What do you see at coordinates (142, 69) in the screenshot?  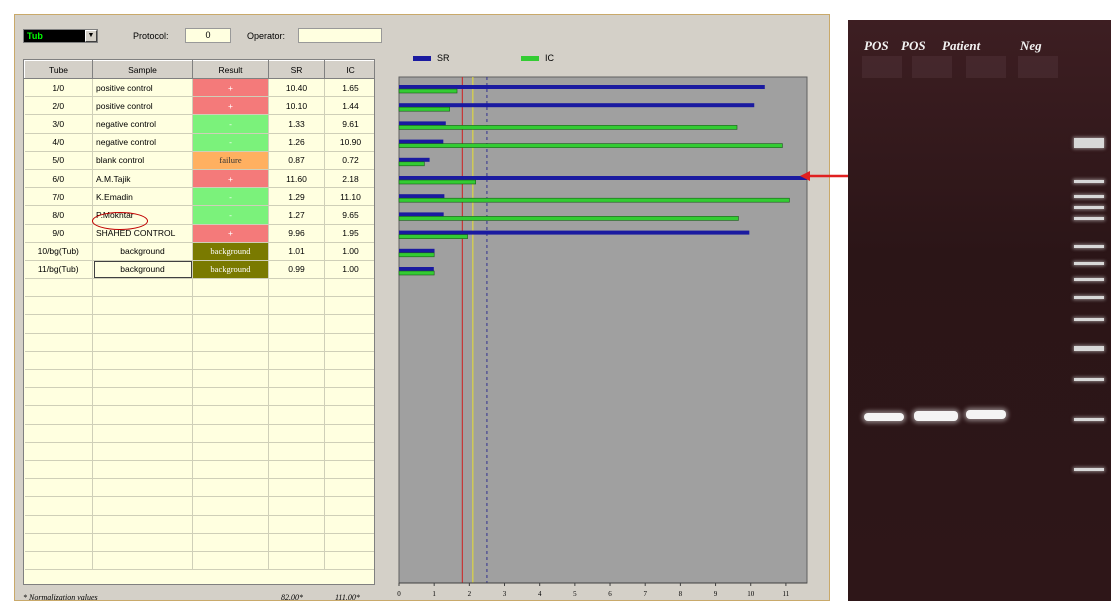 I see `column-header-sample: Sample` at bounding box center [142, 69].